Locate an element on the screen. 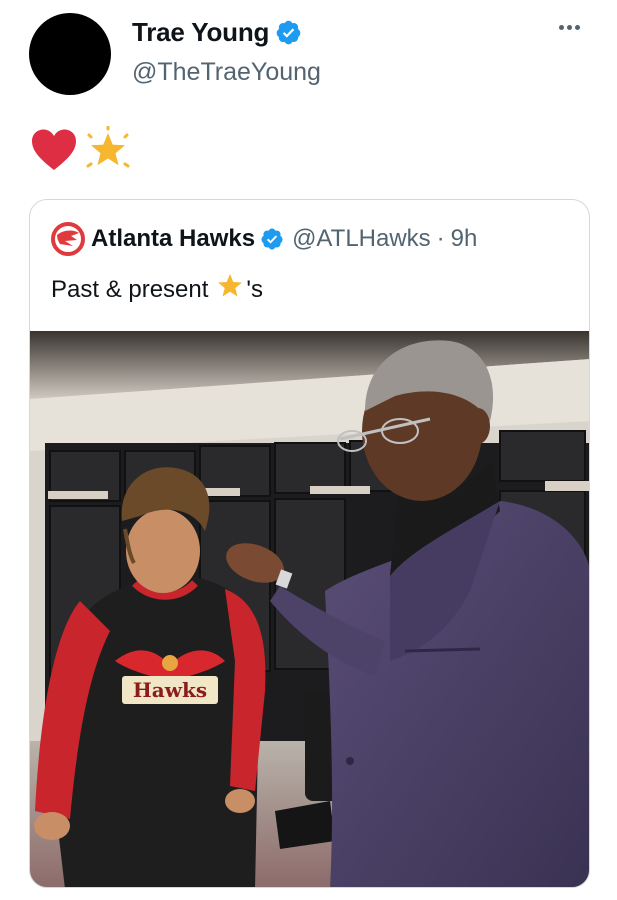  hawks-logo-icon is located at coordinates (68, 239).